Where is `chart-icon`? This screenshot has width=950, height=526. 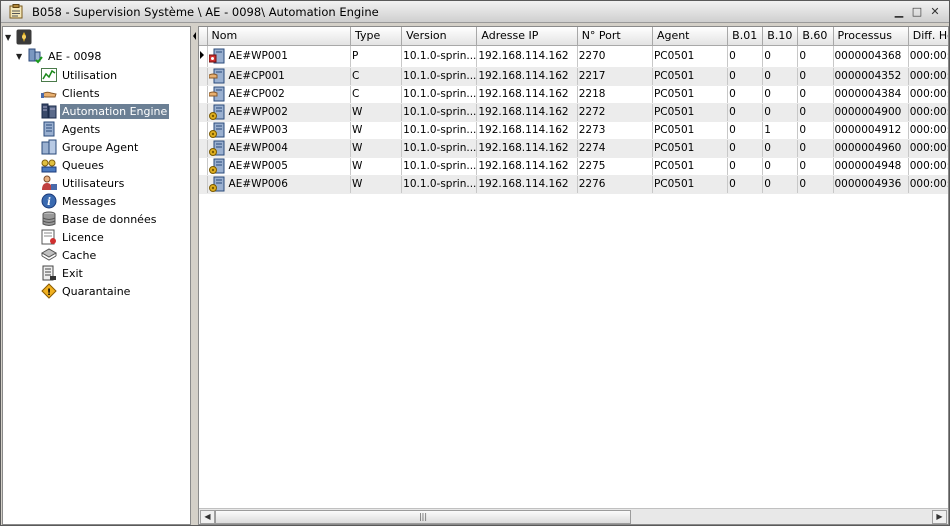
chart-icon is located at coordinates (49, 75).